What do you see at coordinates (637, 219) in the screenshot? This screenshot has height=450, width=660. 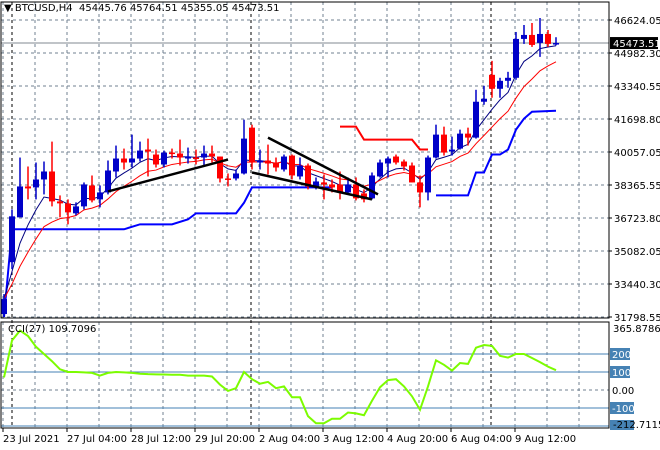 I see `price-label: 36723.80` at bounding box center [637, 219].